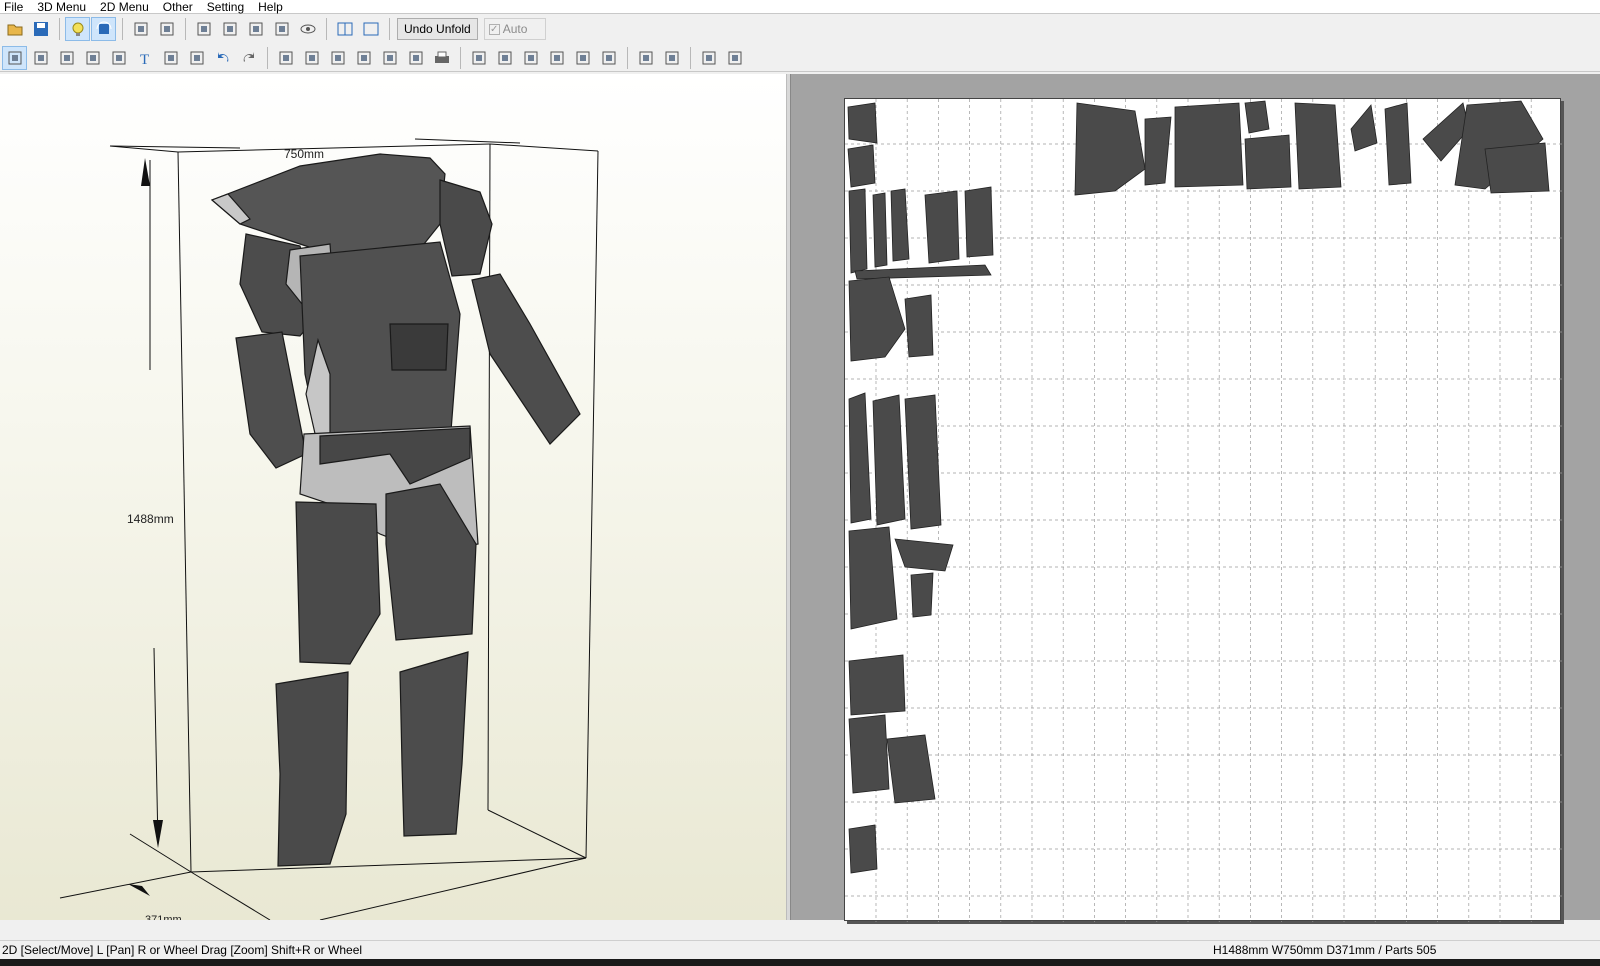 The height and width of the screenshot is (966, 1600). Describe the element at coordinates (270, 7) in the screenshot. I see `menu-help: Help` at that location.